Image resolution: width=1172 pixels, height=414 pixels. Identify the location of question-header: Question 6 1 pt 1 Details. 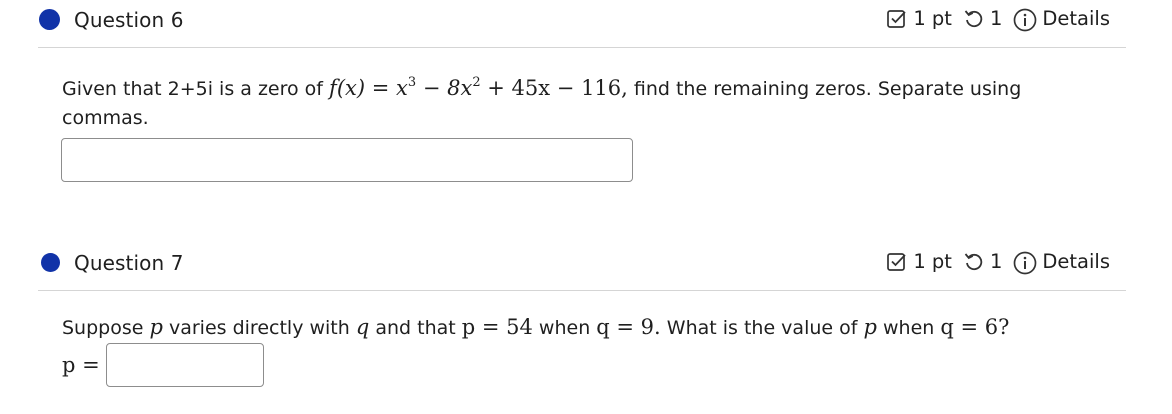
(586, 20).